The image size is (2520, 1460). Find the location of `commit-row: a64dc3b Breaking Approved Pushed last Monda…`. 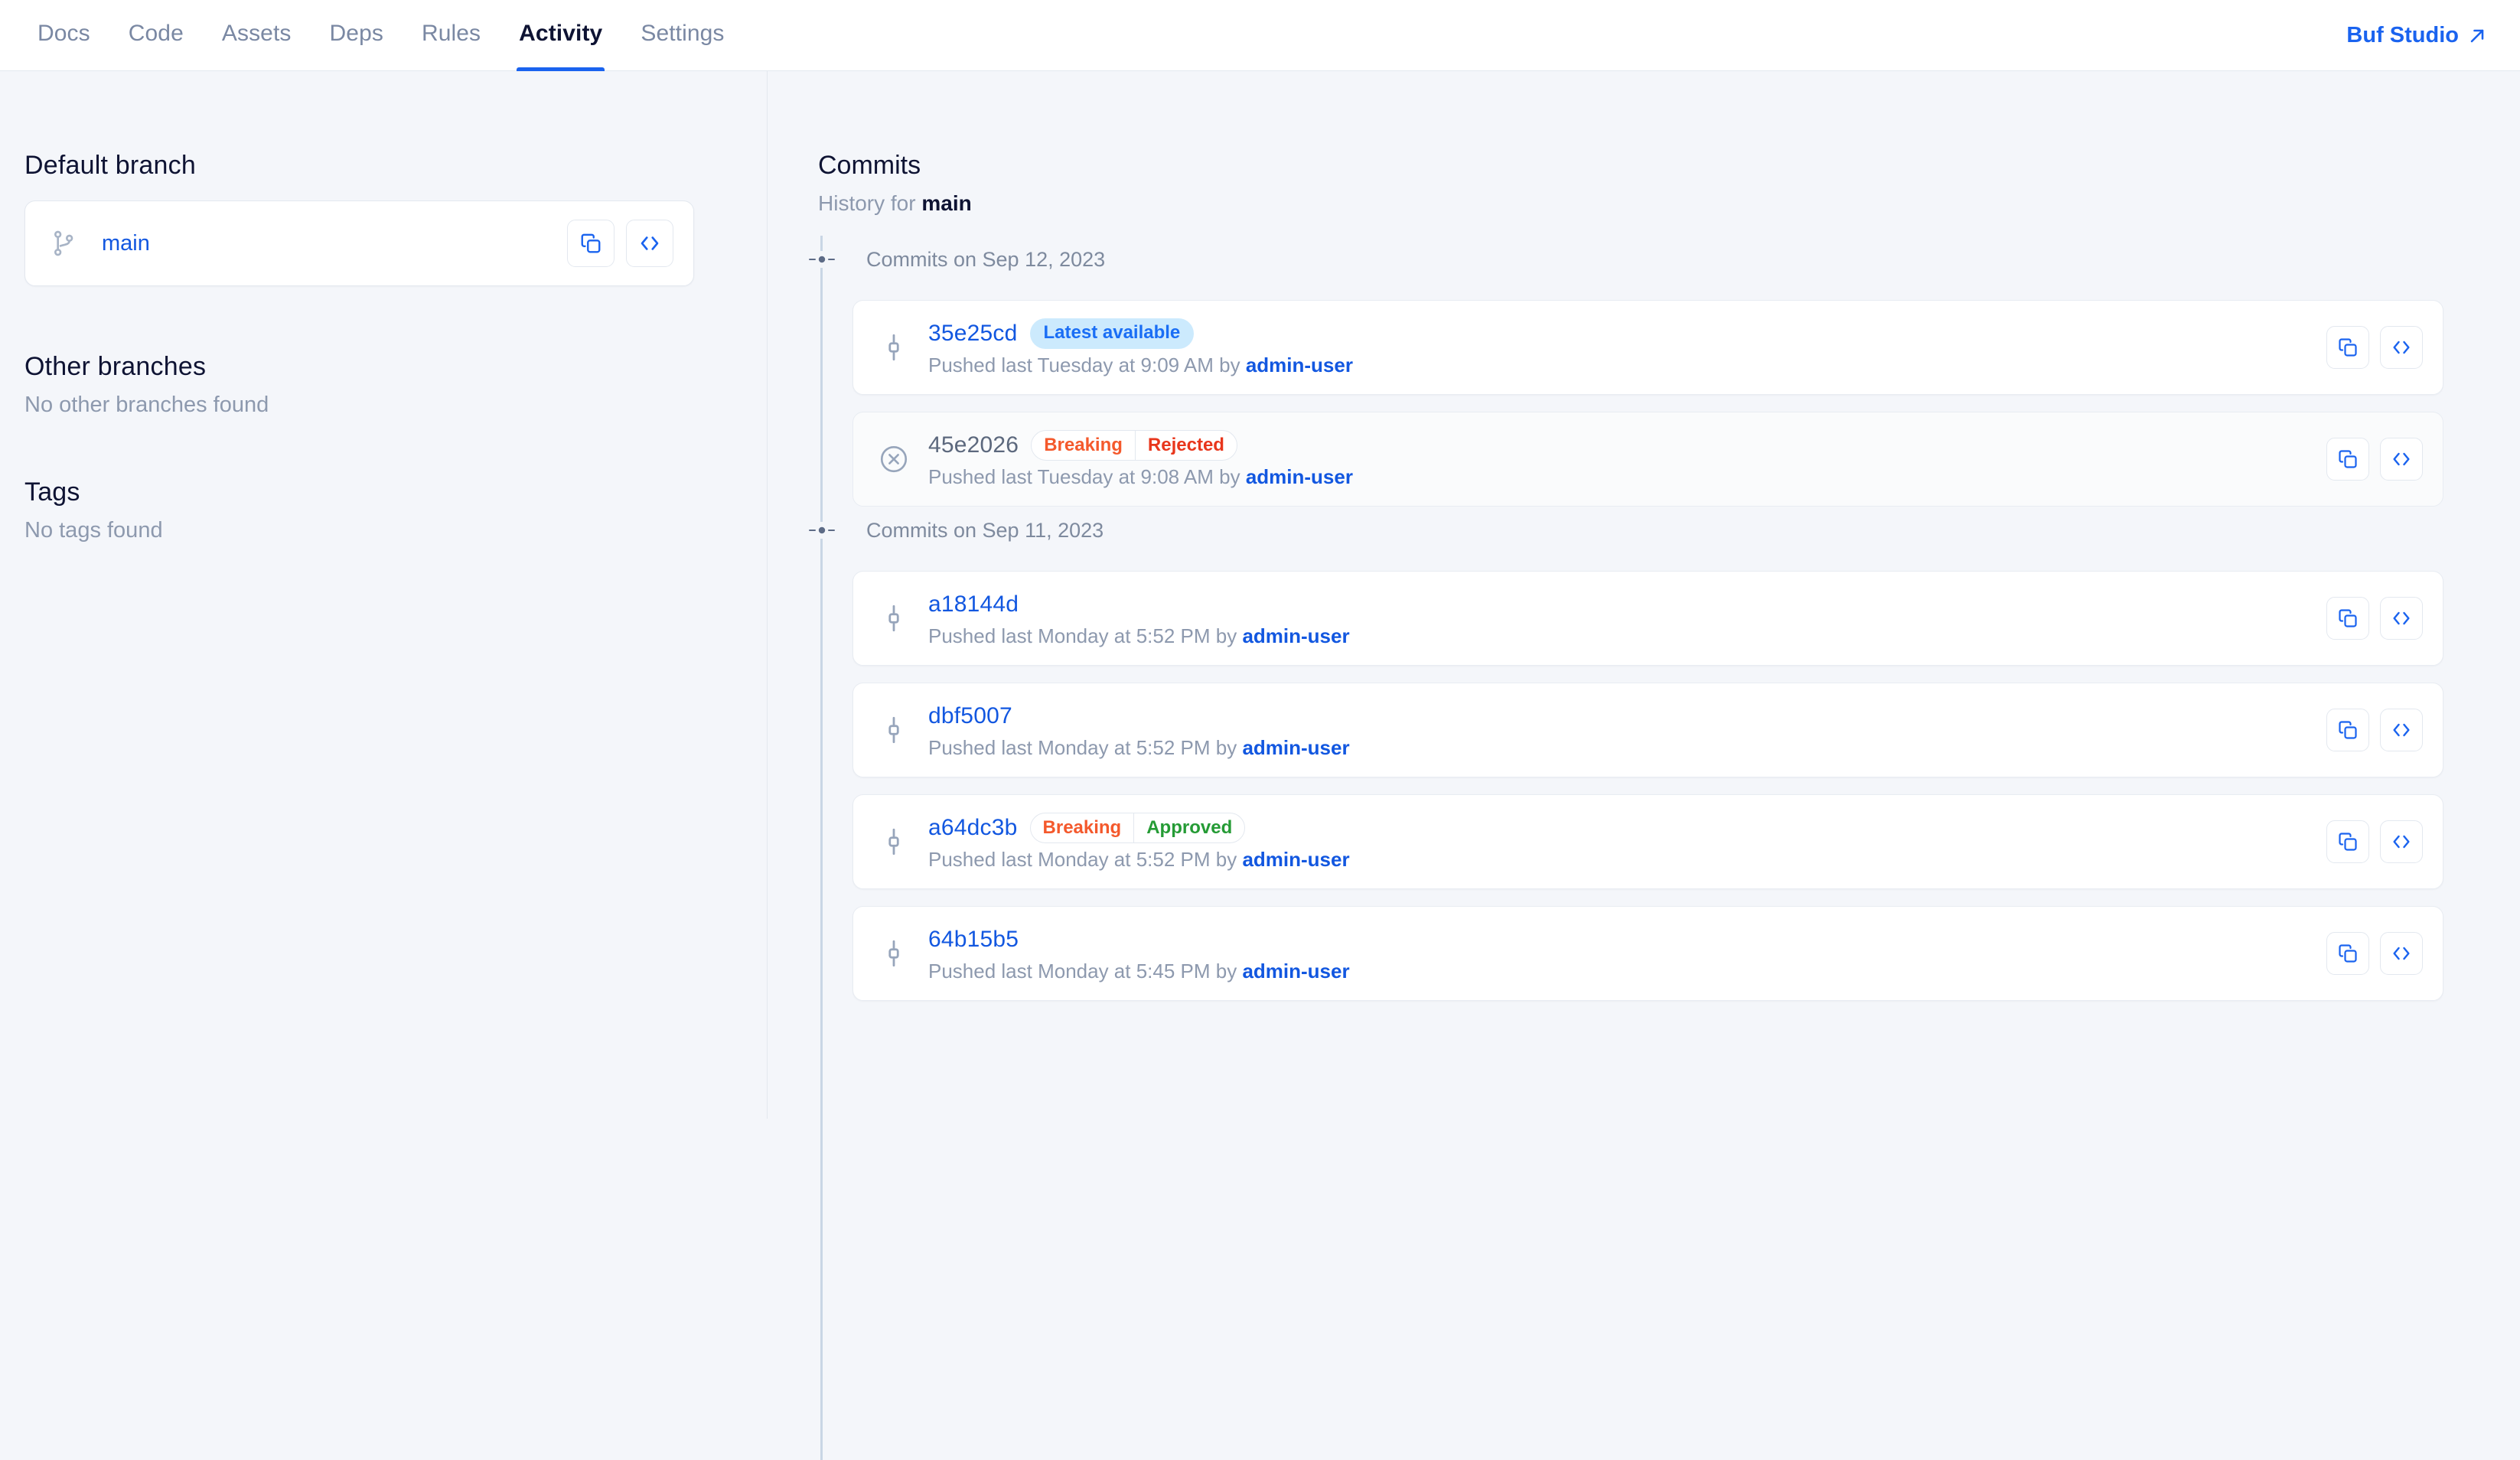

commit-row: a64dc3b Breaking Approved Pushed last Monda… is located at coordinates (1648, 842).